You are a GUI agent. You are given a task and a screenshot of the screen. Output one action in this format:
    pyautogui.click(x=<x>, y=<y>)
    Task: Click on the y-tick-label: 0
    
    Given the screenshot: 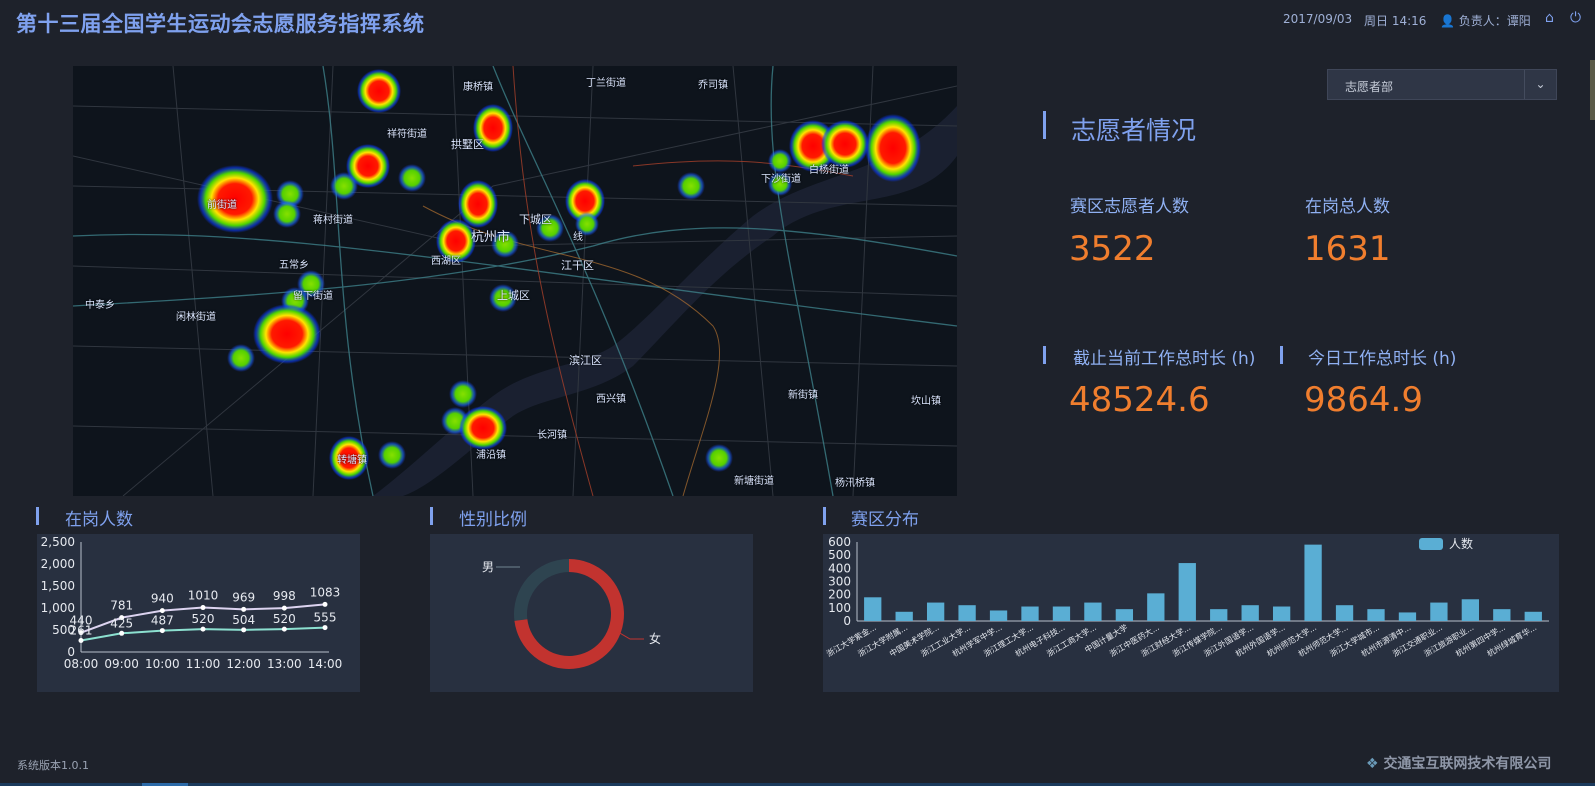 What is the action you would take?
    pyautogui.click(x=847, y=621)
    